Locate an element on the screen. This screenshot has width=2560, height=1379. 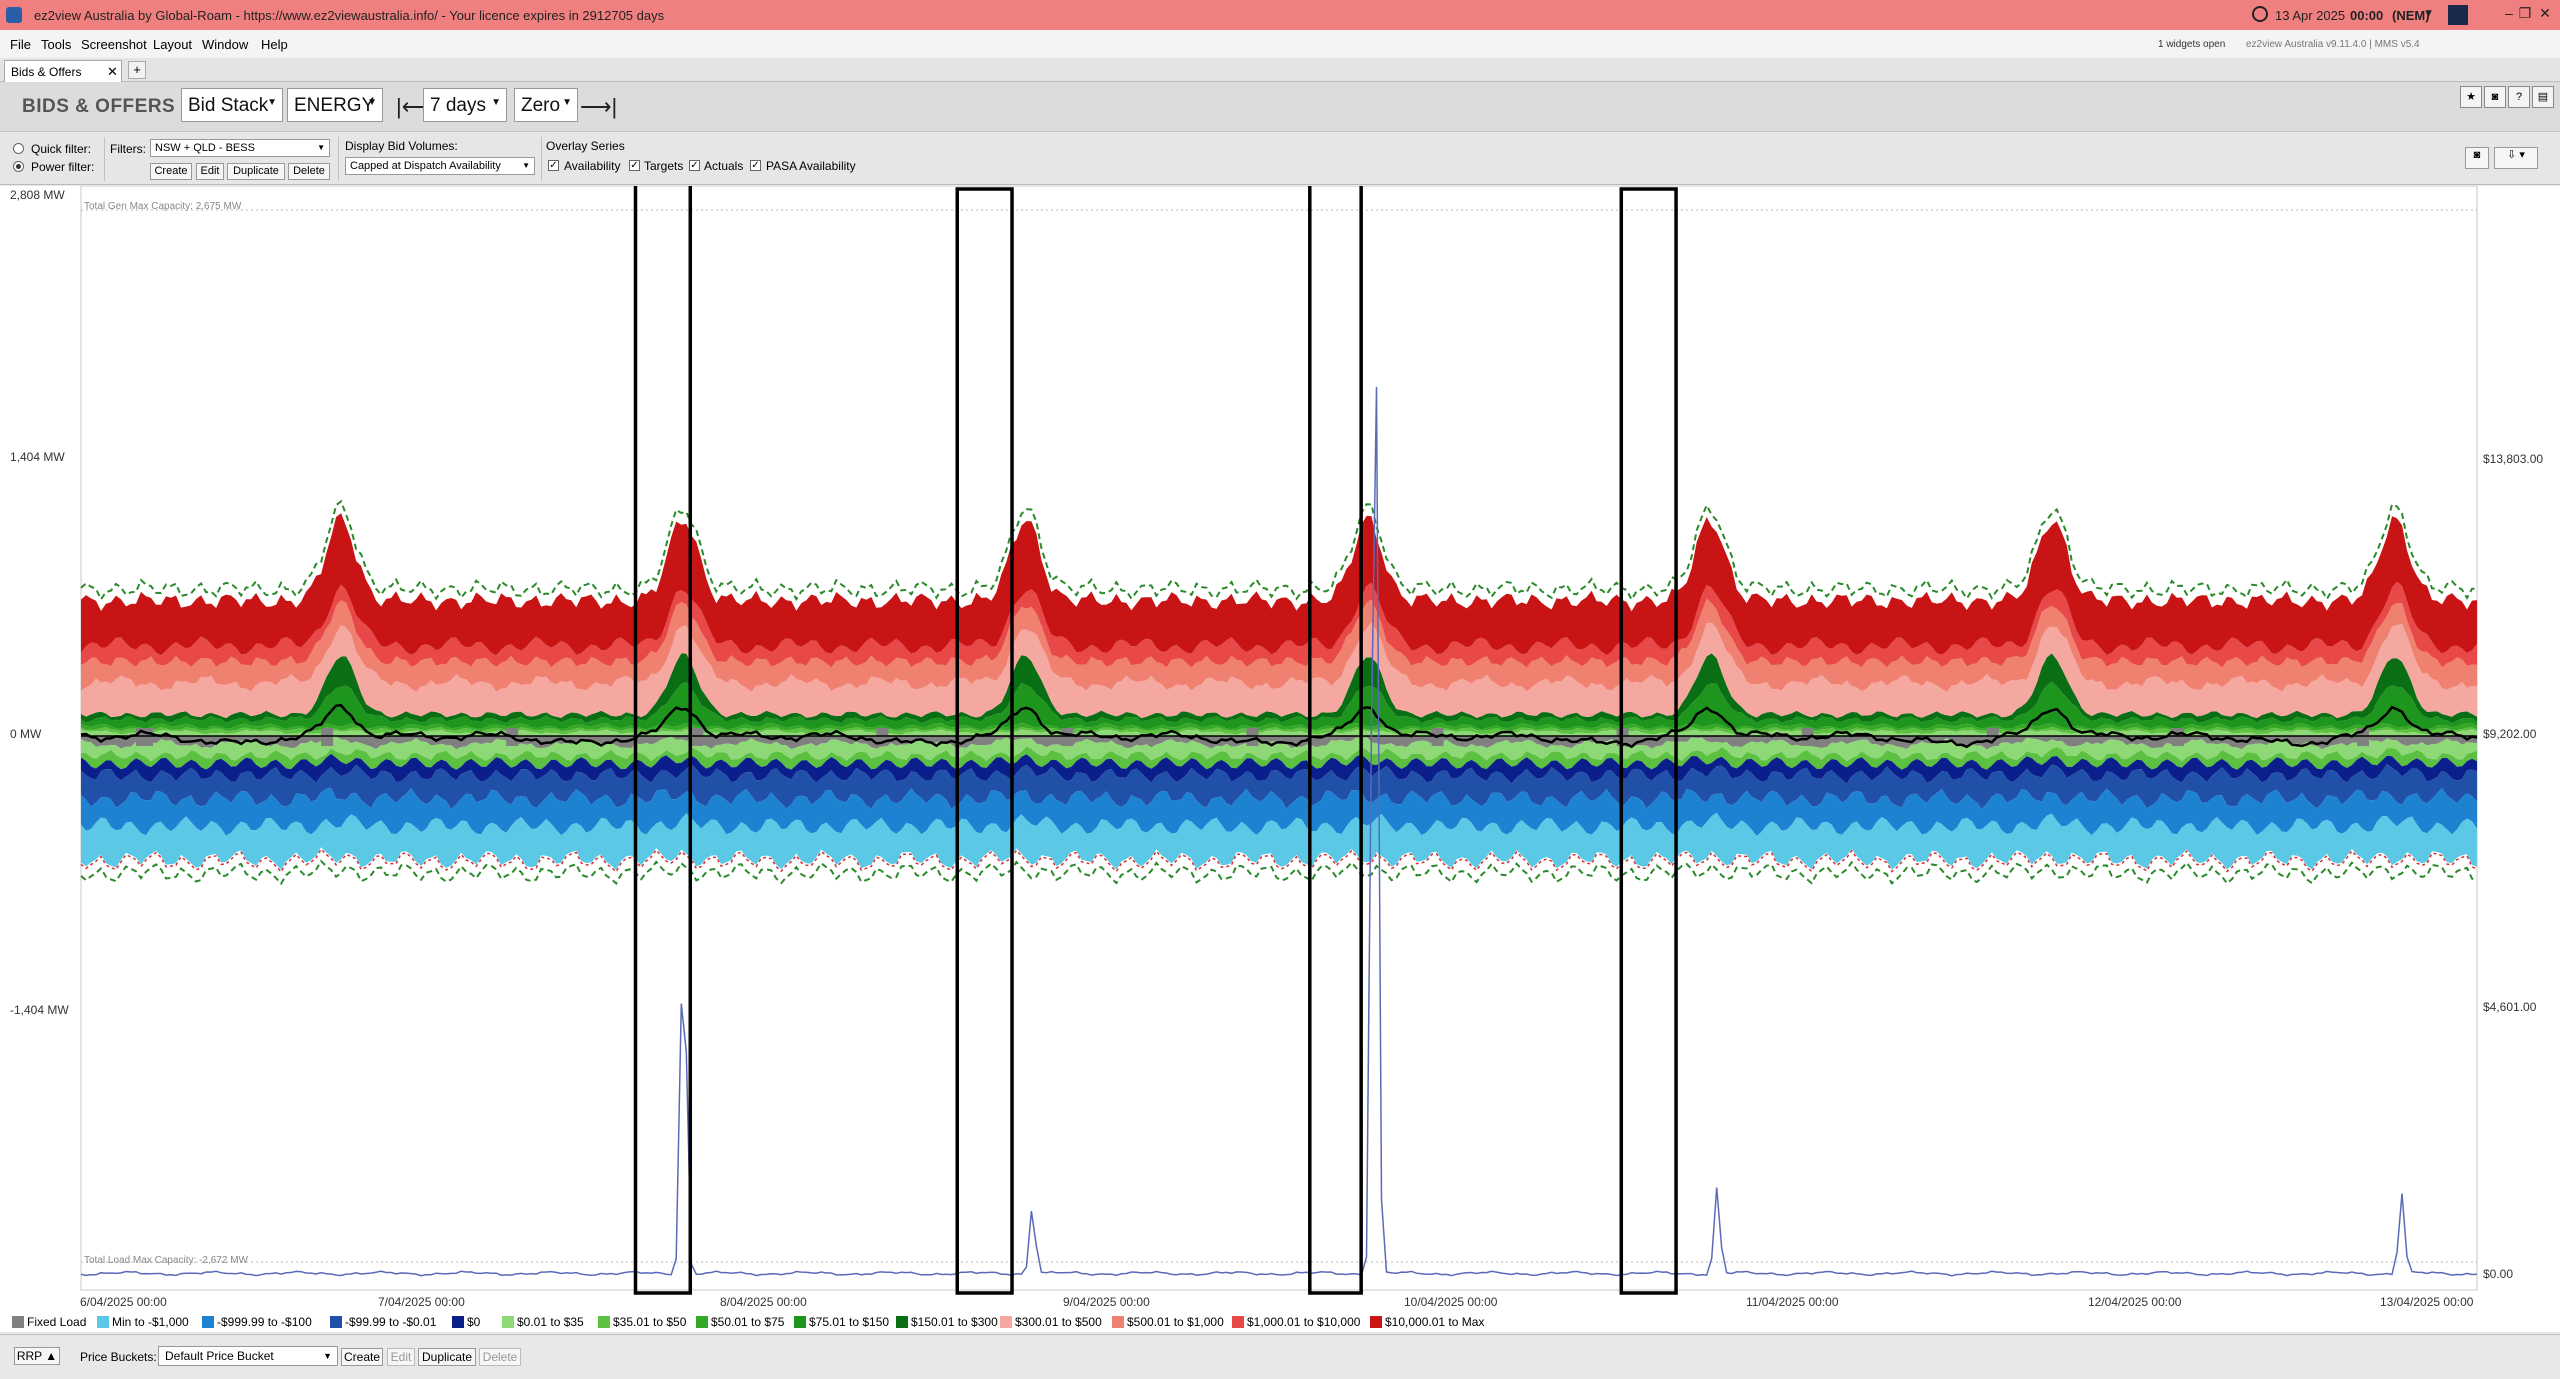
pasa-availability-checkbox: ✓ is located at coordinates (755, 165).